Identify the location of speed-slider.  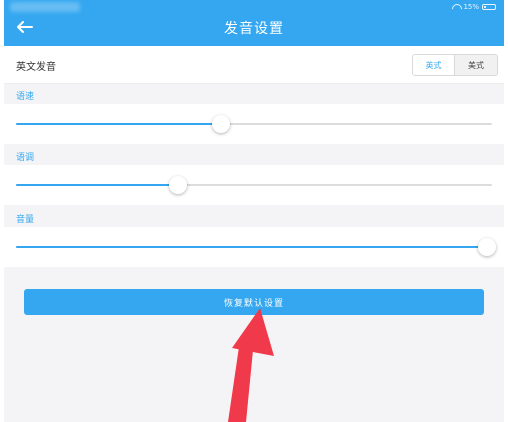
(254, 124).